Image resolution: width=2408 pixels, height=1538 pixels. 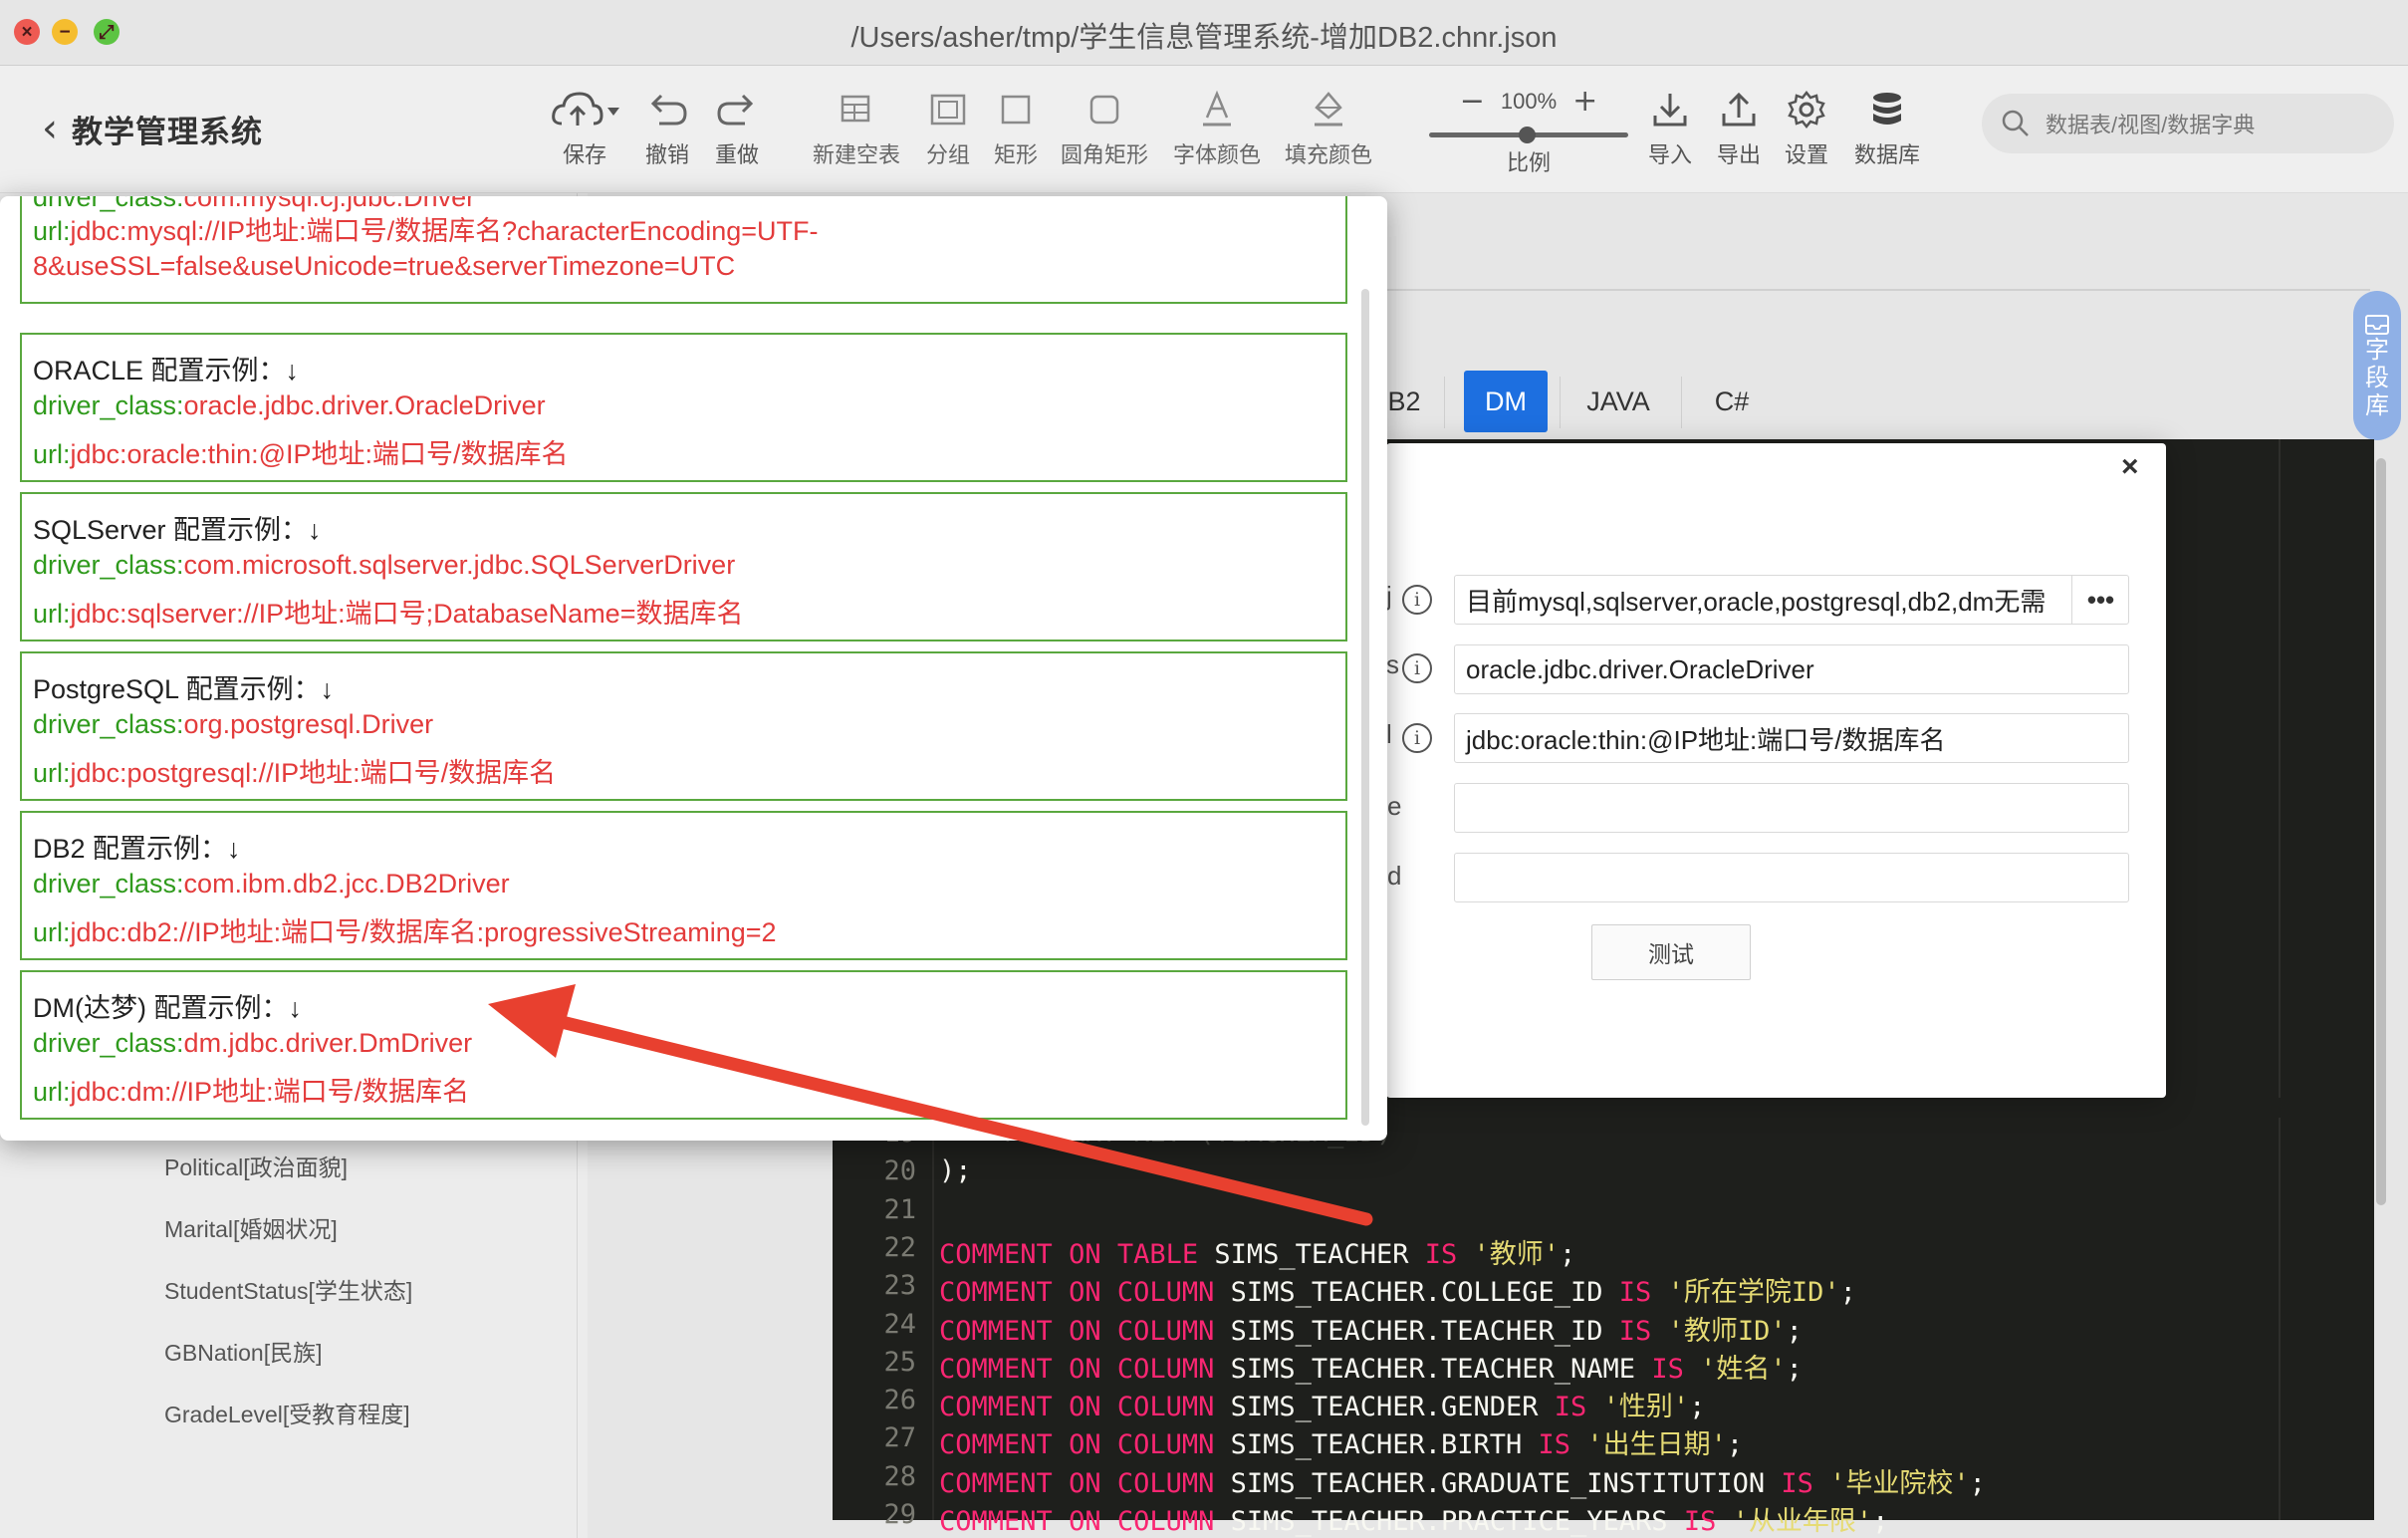 What do you see at coordinates (1791, 808) in the screenshot?
I see `username-field` at bounding box center [1791, 808].